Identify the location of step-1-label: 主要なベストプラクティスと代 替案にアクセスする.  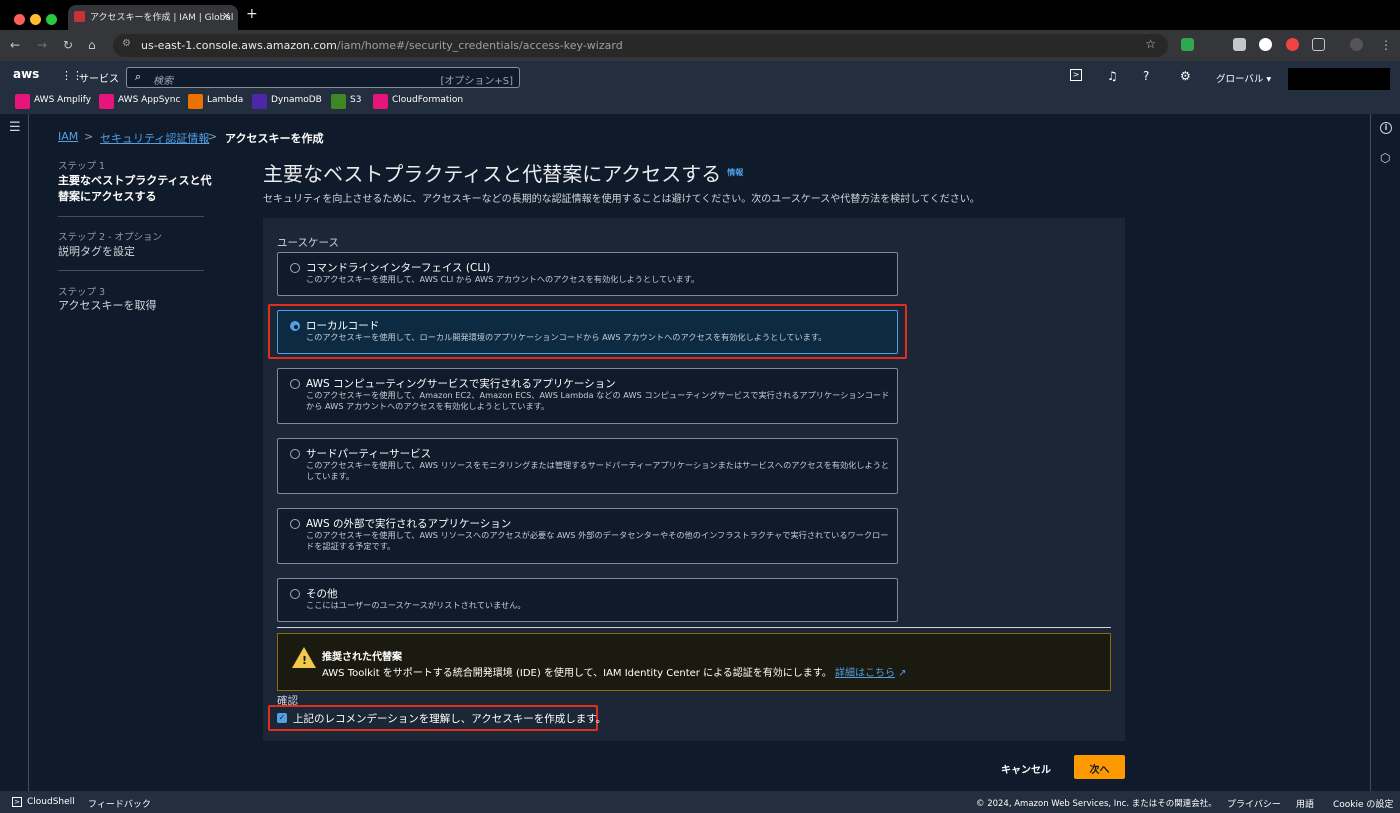
(135, 188).